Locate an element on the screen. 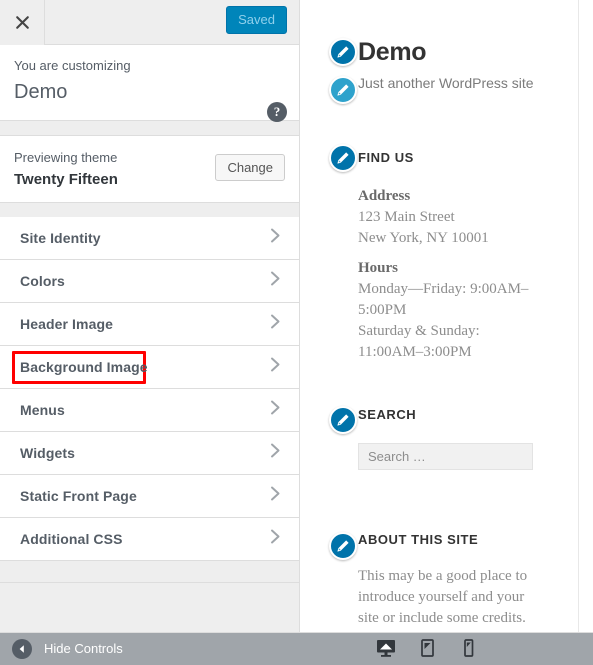 The image size is (593, 665). sidebar-item-header-image: Header Image is located at coordinates (149, 324).